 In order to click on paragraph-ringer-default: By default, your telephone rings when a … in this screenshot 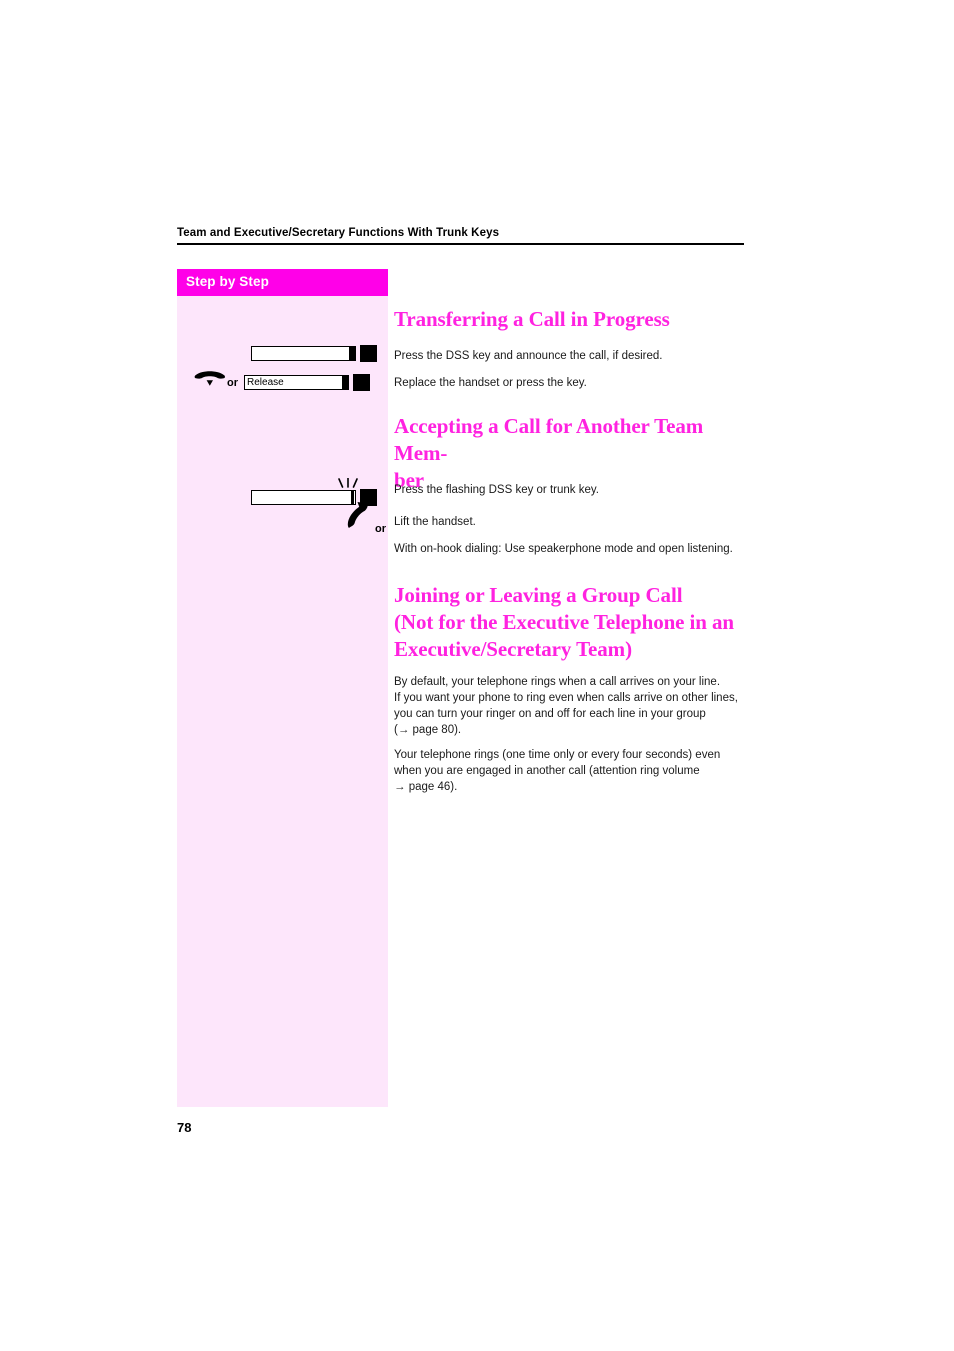, I will do `click(570, 706)`.